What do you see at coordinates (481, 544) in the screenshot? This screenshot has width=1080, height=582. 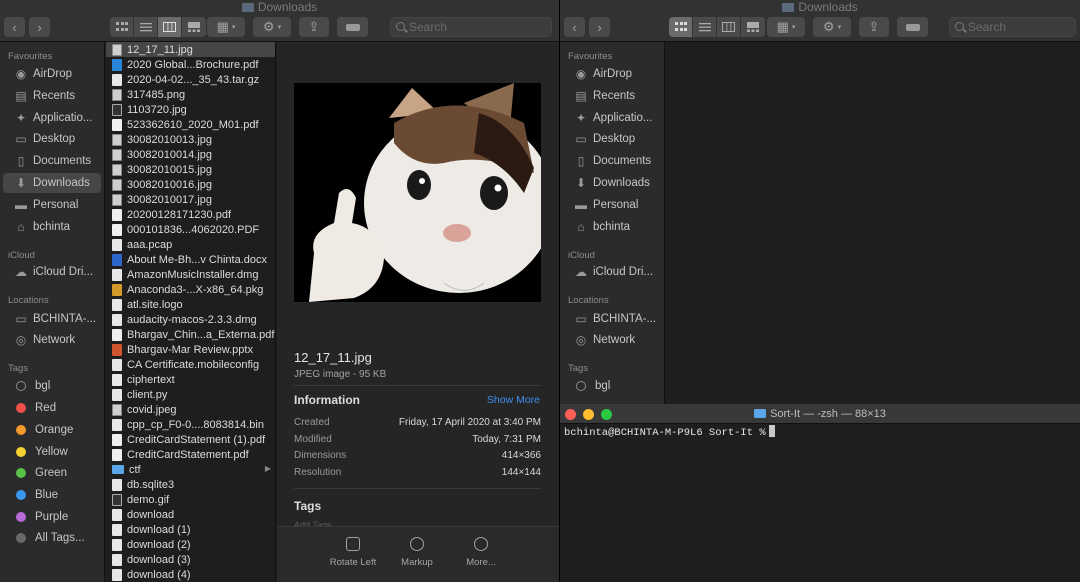 I see `more-icon` at bounding box center [481, 544].